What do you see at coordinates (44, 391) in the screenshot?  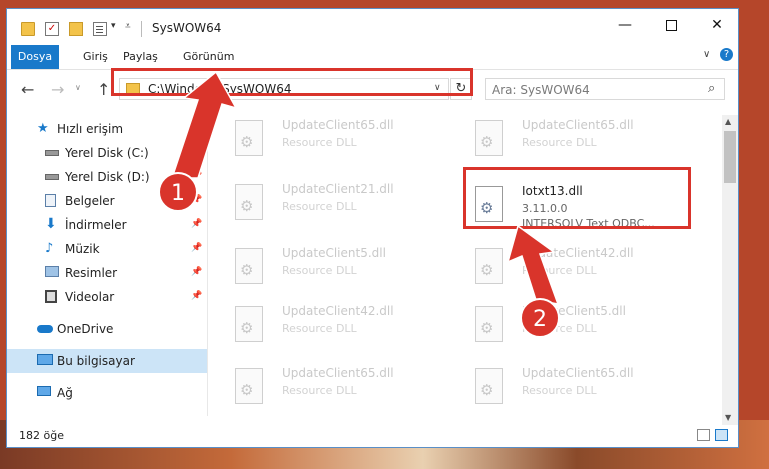 I see `network-icon` at bounding box center [44, 391].